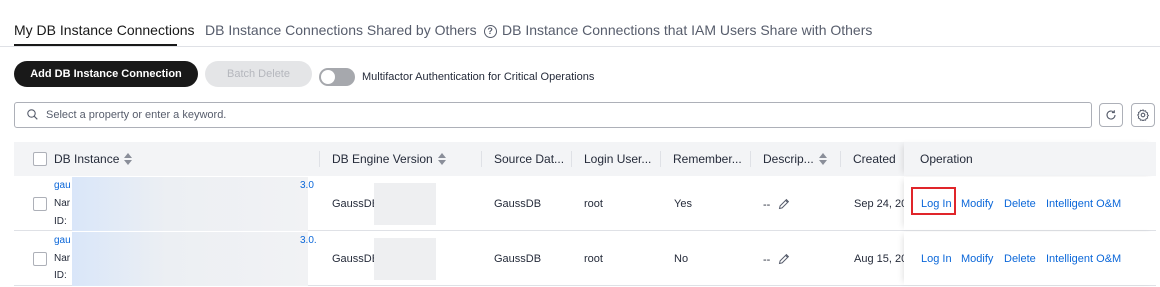 This screenshot has width=1160, height=287. Describe the element at coordinates (40, 159) in the screenshot. I see `select-all-checkbox` at that location.